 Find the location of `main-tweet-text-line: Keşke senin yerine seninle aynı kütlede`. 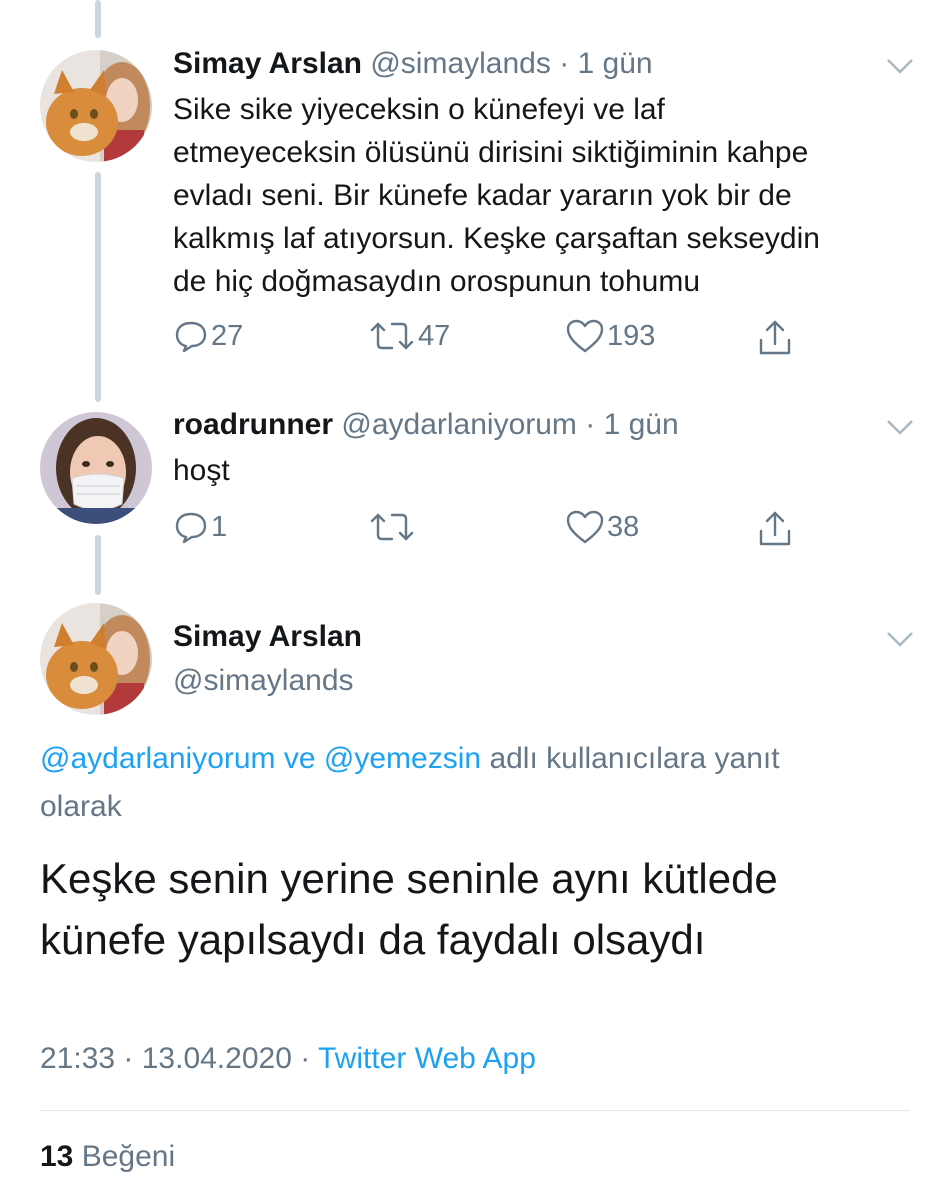

main-tweet-text-line: Keşke senin yerine seninle aynı kütlede is located at coordinates (409, 878).